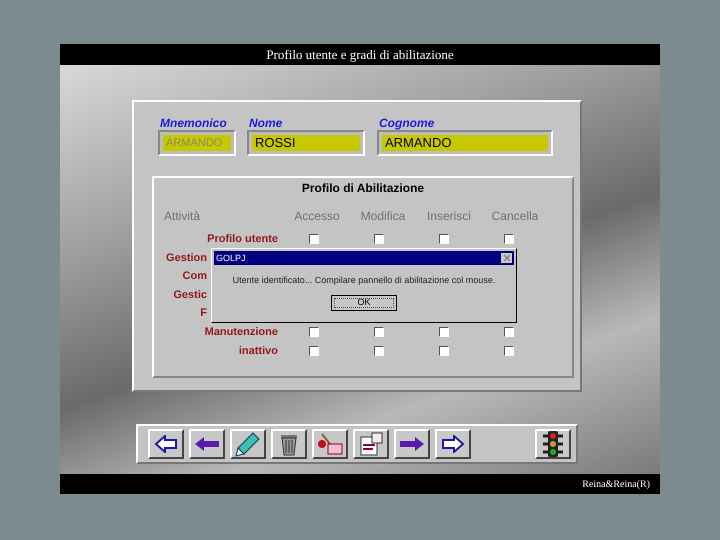 This screenshot has height=540, width=720. I want to click on field-label: Nome, so click(266, 123).